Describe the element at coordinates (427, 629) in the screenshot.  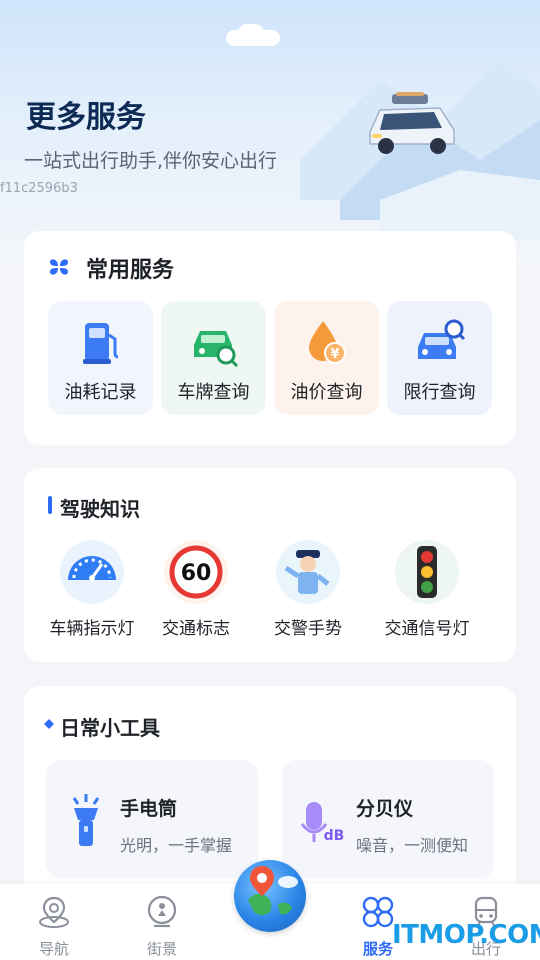
I see `knowledge-label: 交通信号灯` at that location.